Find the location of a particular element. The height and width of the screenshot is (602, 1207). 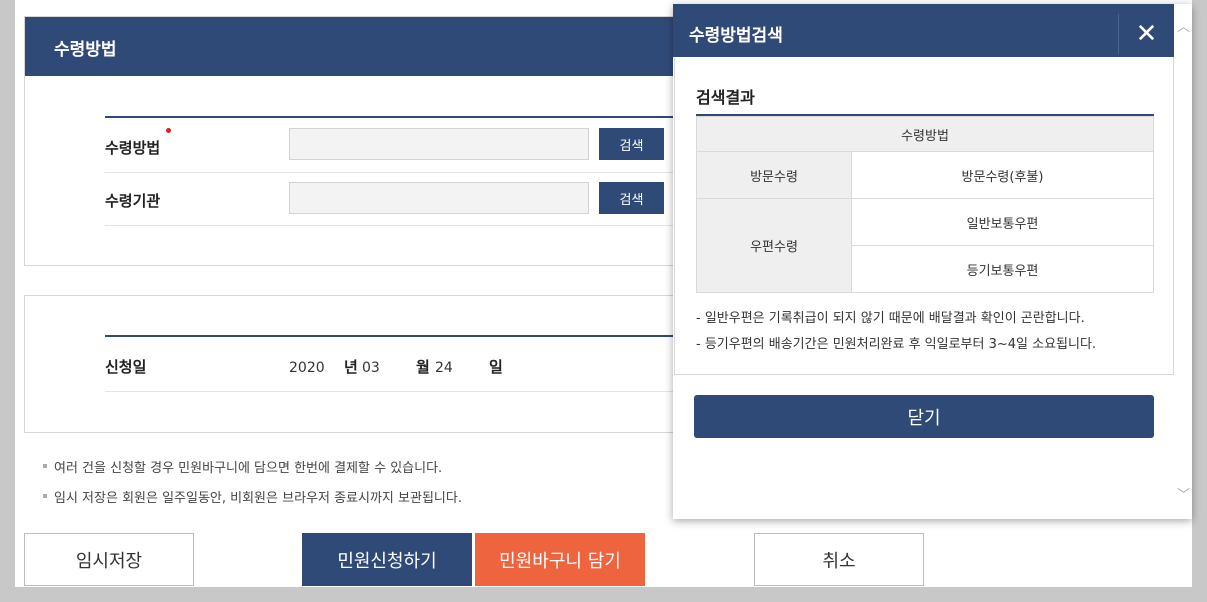

application-date-section: 신청일 2020 년 03 월 24 일 is located at coordinates (374, 364).